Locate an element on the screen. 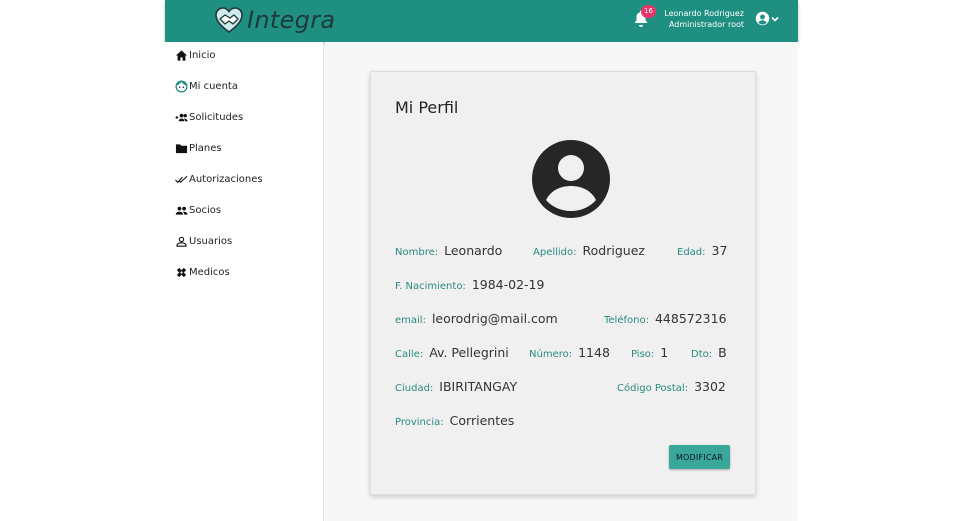 The width and height of the screenshot is (958, 521). sidebar-item-label: Solicitudes is located at coordinates (216, 117).